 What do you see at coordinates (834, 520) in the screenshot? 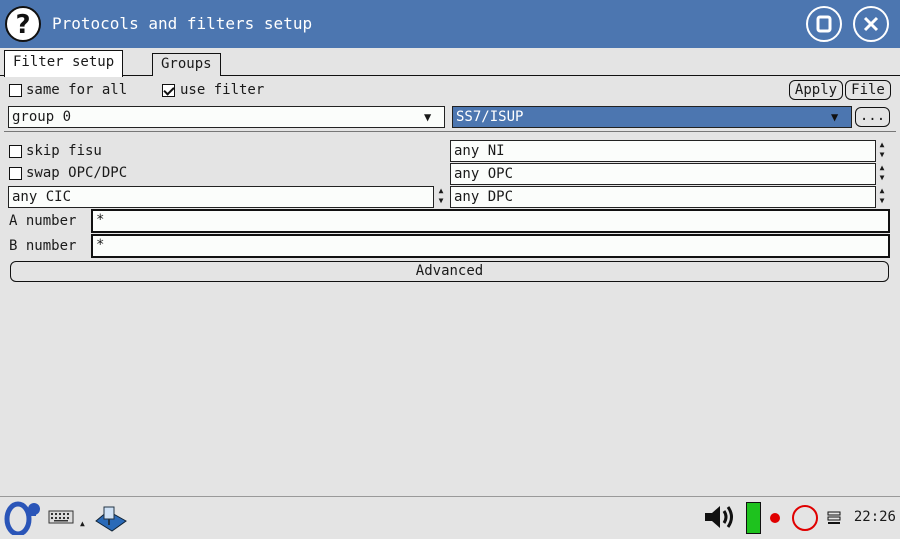
I see `menu-icon` at bounding box center [834, 520].